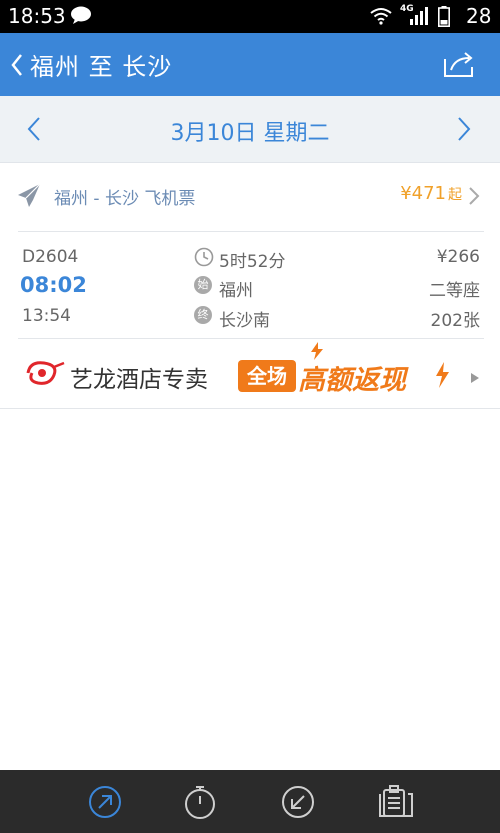 The image size is (500, 833). I want to click on depart-time: 08:02, so click(53, 285).